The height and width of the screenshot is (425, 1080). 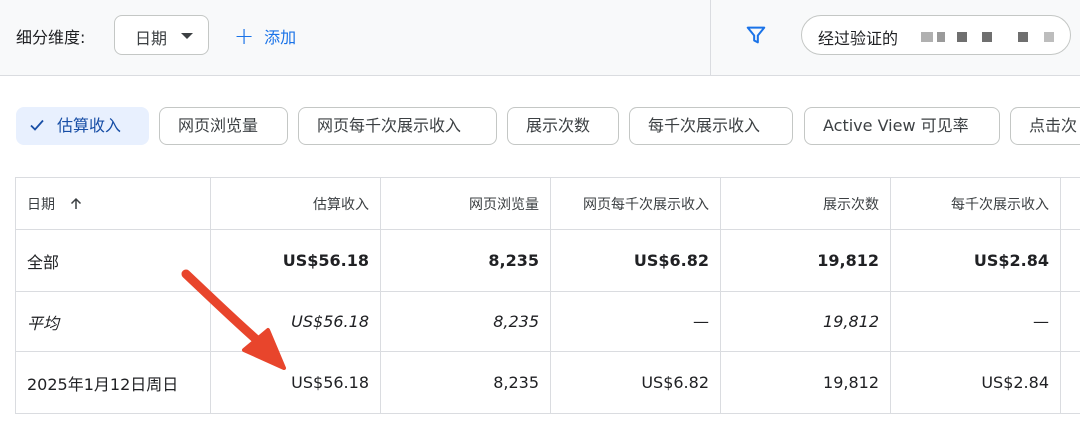 I want to click on column-header-label: 网页浏览量, so click(x=504, y=204).